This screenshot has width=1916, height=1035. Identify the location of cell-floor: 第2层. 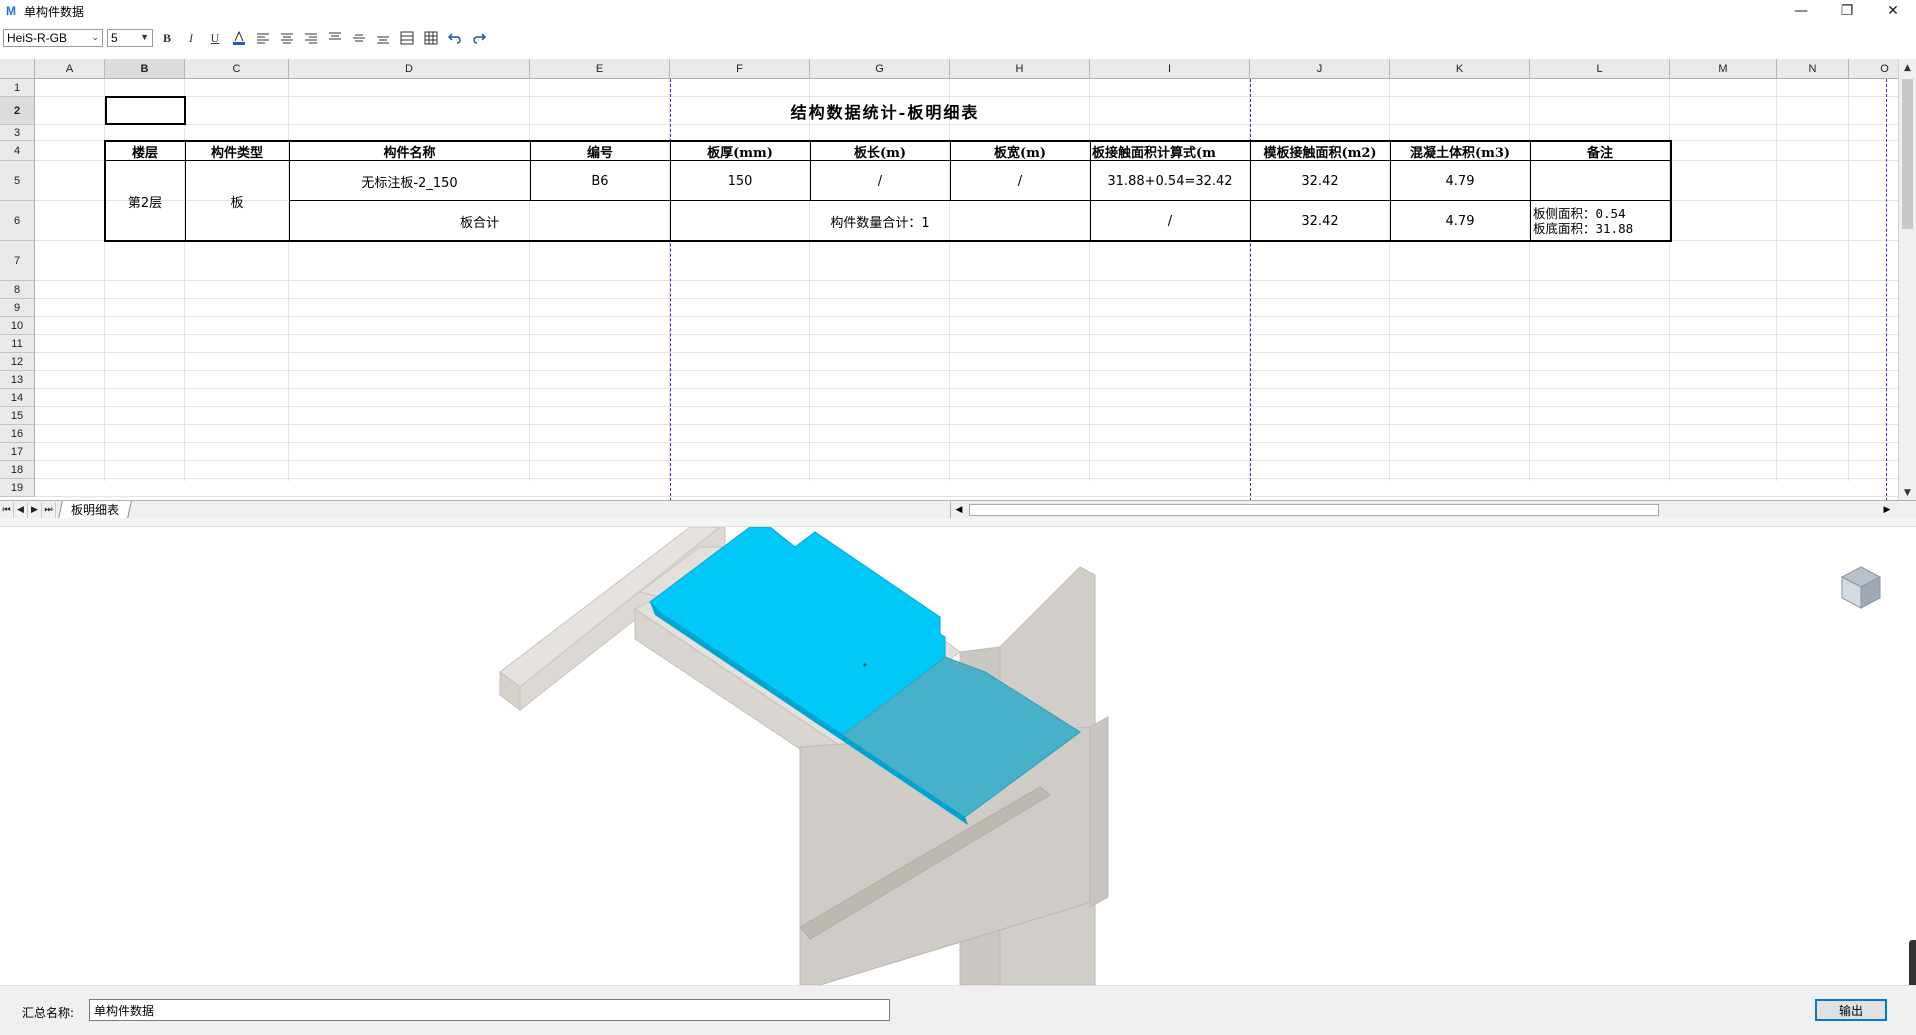
(145, 201).